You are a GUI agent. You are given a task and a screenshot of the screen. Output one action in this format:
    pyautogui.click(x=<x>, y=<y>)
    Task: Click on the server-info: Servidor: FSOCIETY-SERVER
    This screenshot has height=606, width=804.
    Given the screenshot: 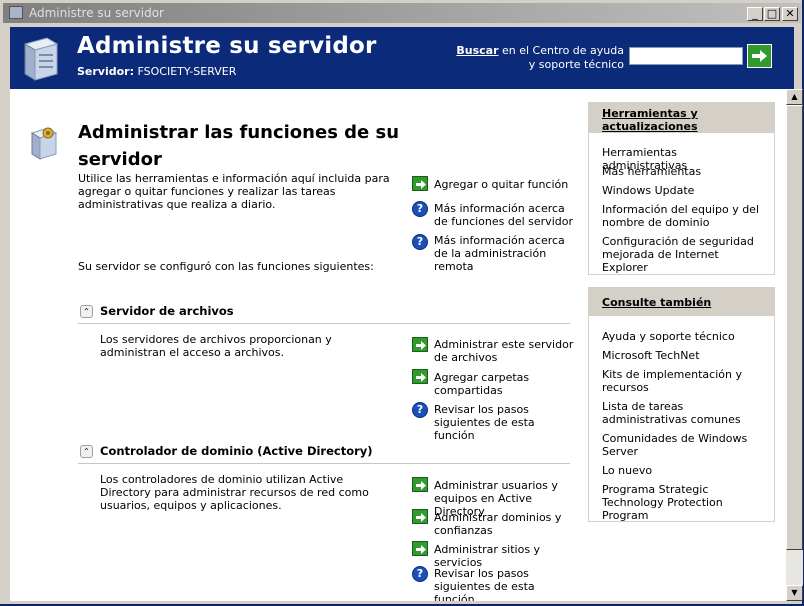 What is the action you would take?
    pyautogui.click(x=156, y=71)
    